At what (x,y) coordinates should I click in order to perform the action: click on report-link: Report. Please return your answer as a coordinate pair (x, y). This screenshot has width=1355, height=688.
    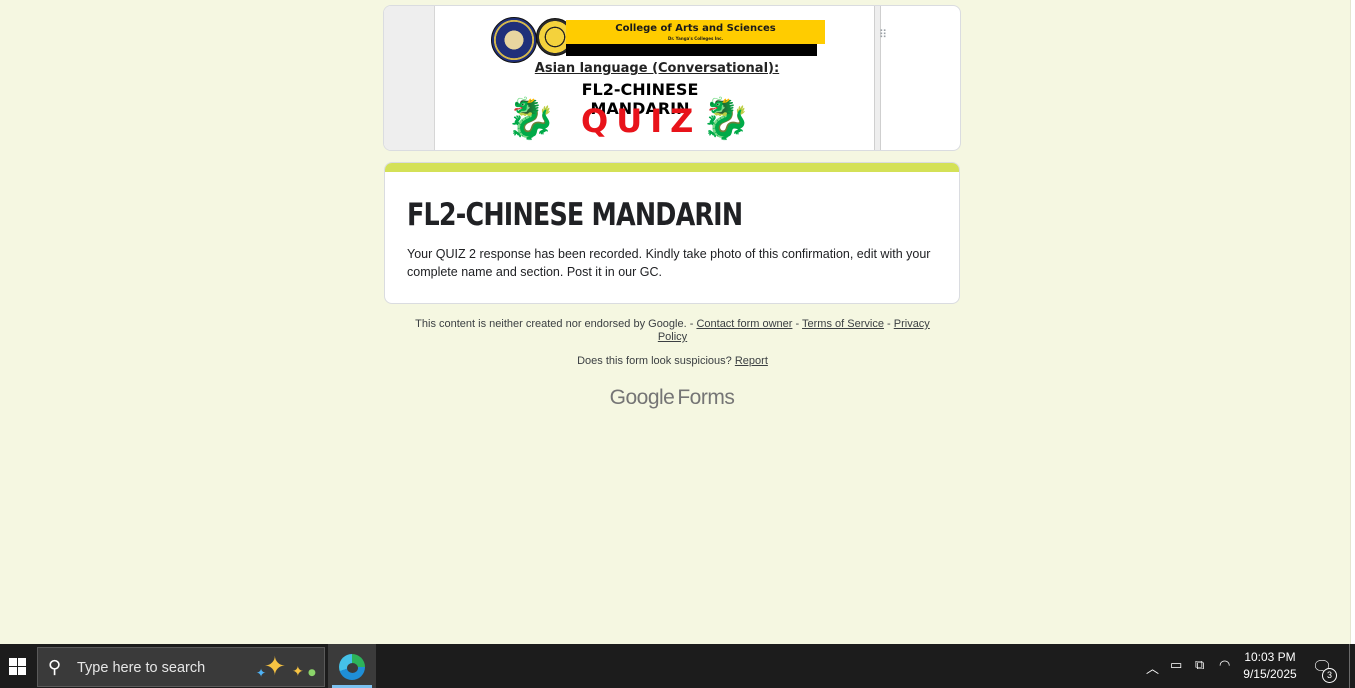
    Looking at the image, I should click on (751, 361).